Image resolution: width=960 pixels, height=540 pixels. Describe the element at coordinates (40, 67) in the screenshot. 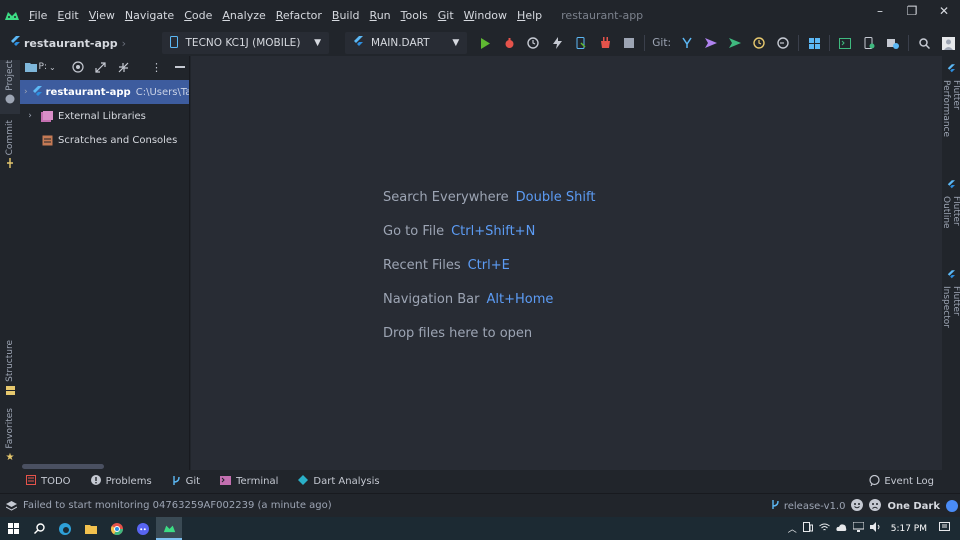

I see `project-view-selector: P: ⌄` at that location.